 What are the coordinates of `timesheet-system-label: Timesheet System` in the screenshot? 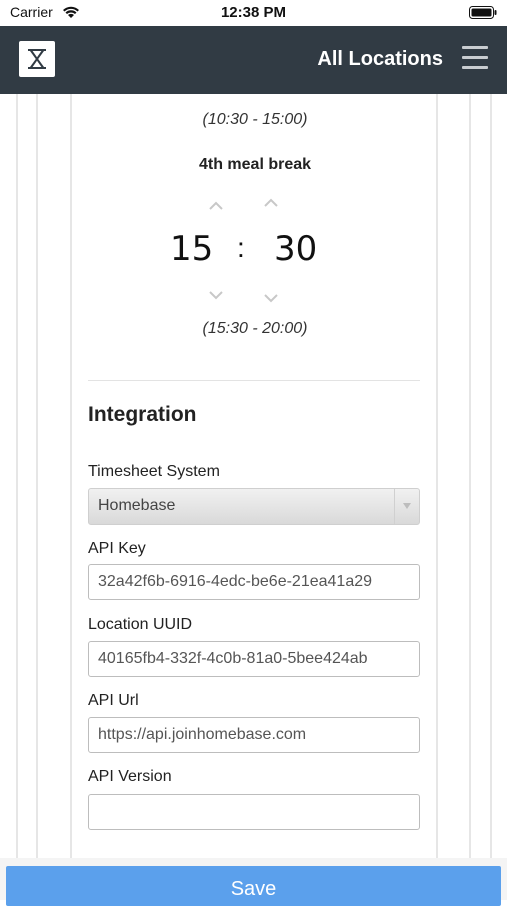 It's located at (154, 471).